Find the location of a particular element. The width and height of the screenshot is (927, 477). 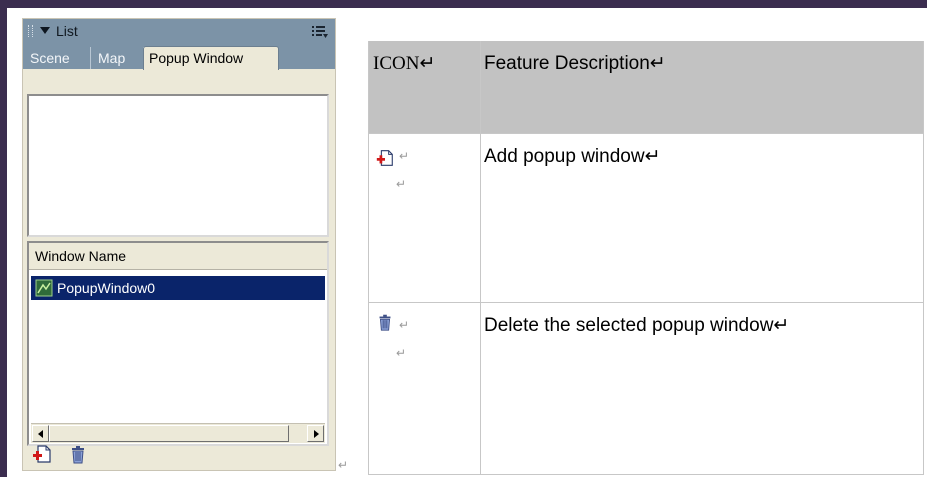

description-add-popup: Add popup window↵ is located at coordinates (572, 156).